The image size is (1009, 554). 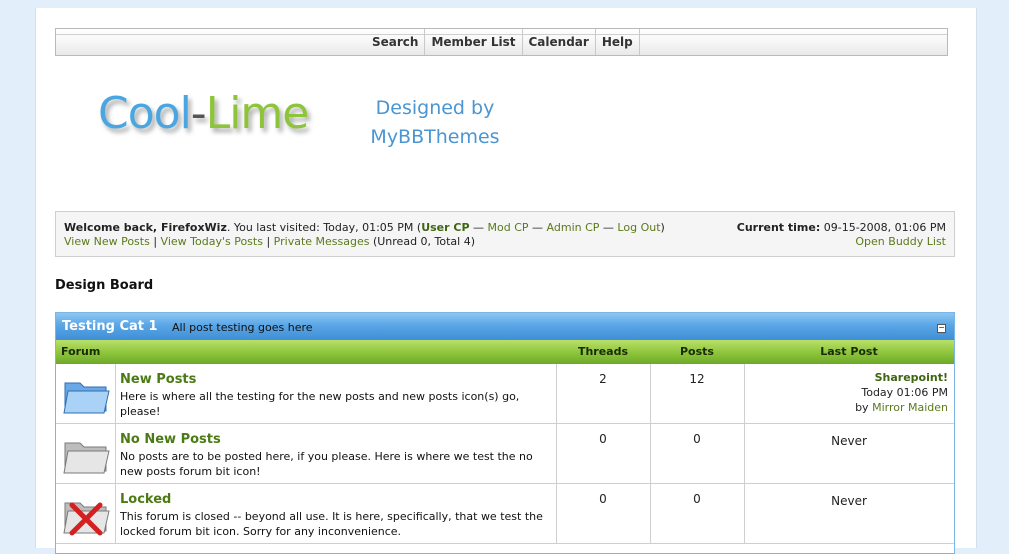 What do you see at coordinates (242, 327) in the screenshot?
I see `category-description: All post testing goes here` at bounding box center [242, 327].